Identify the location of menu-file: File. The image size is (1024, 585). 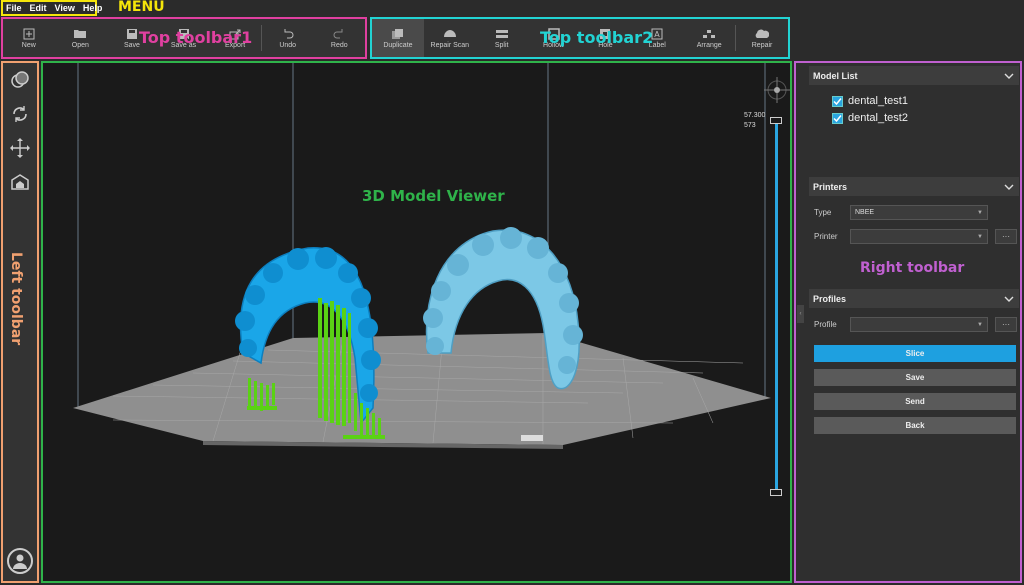
(14, 8).